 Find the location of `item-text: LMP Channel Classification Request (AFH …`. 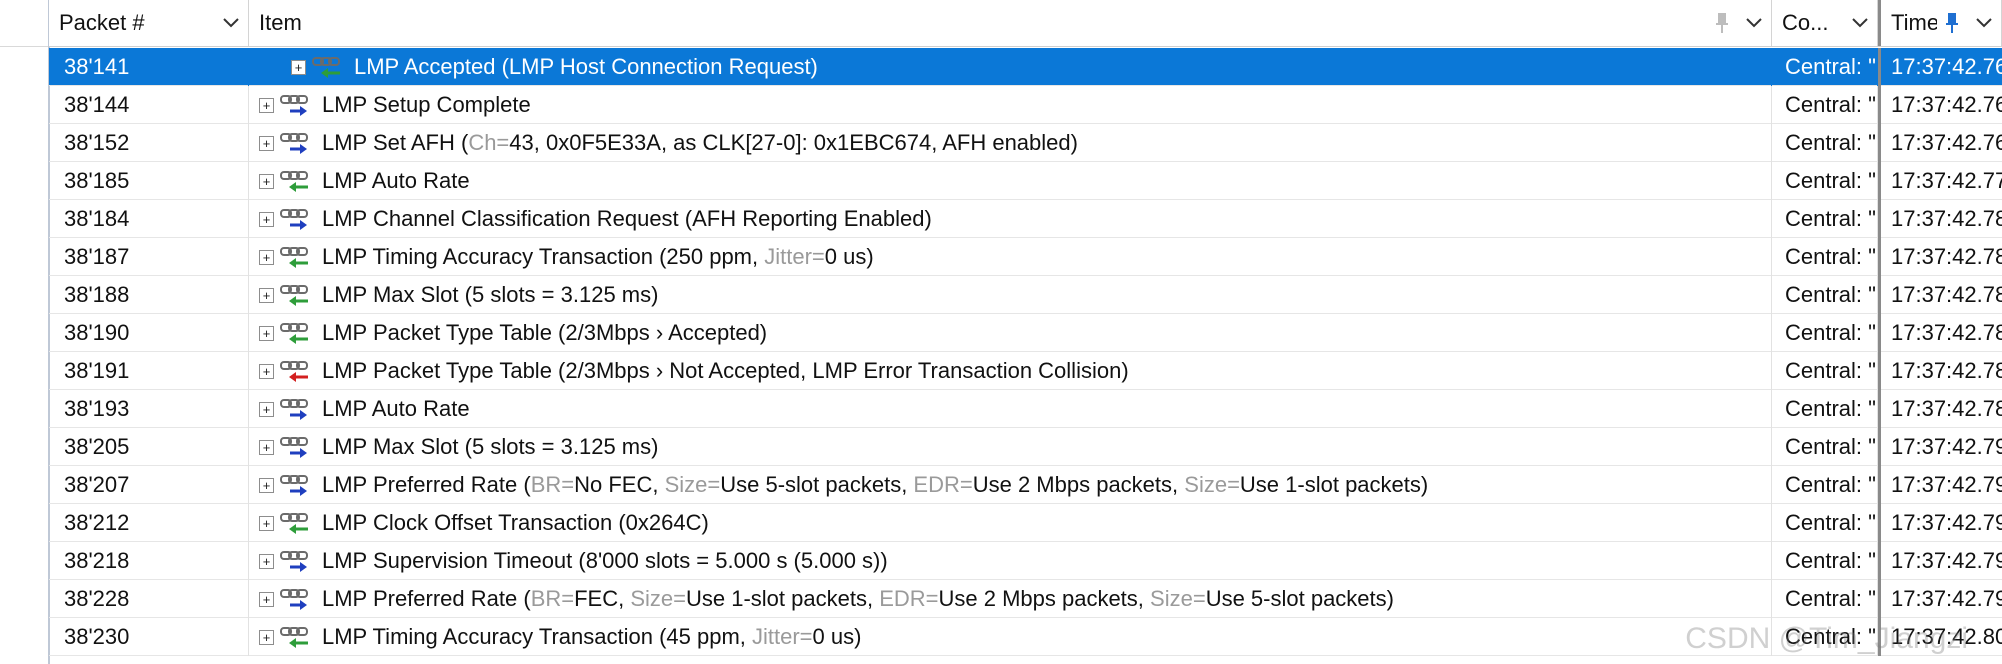

item-text: LMP Channel Classification Request (AFH … is located at coordinates (627, 218).